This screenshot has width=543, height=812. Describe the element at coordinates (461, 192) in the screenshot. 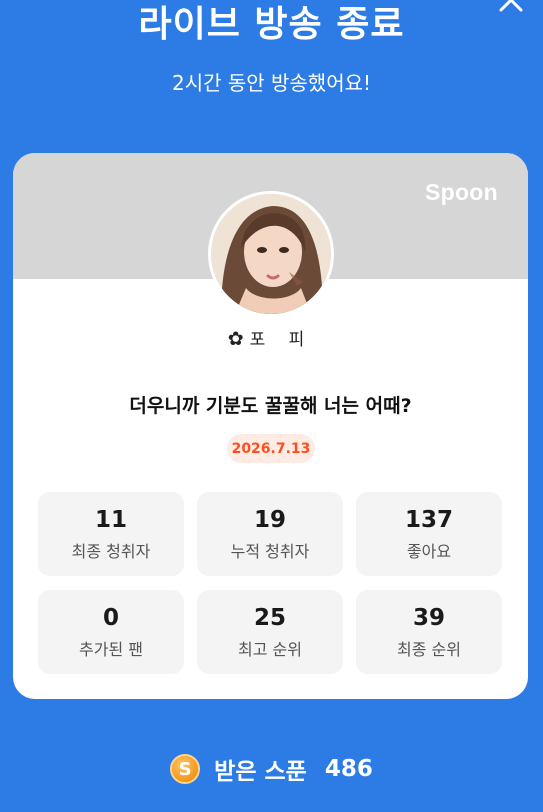

I see `spoon-logo: Spoon` at that location.